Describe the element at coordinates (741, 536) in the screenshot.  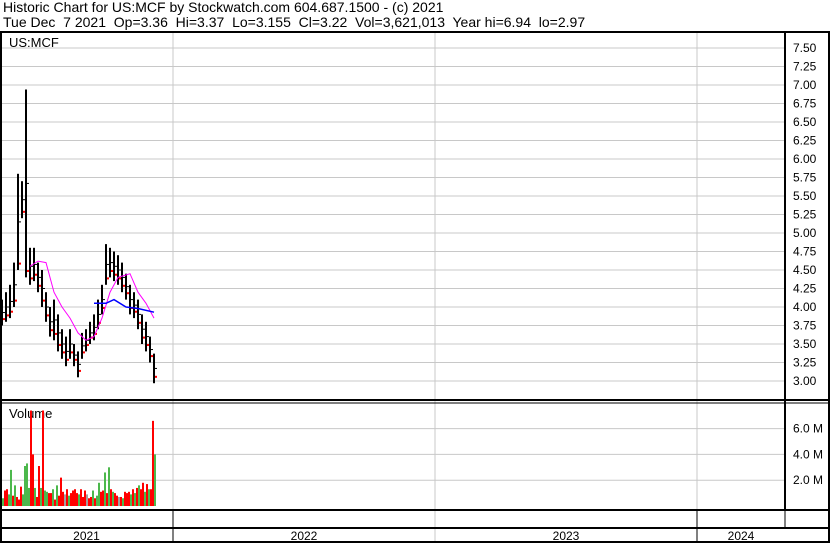
I see `year-label: 2024` at that location.